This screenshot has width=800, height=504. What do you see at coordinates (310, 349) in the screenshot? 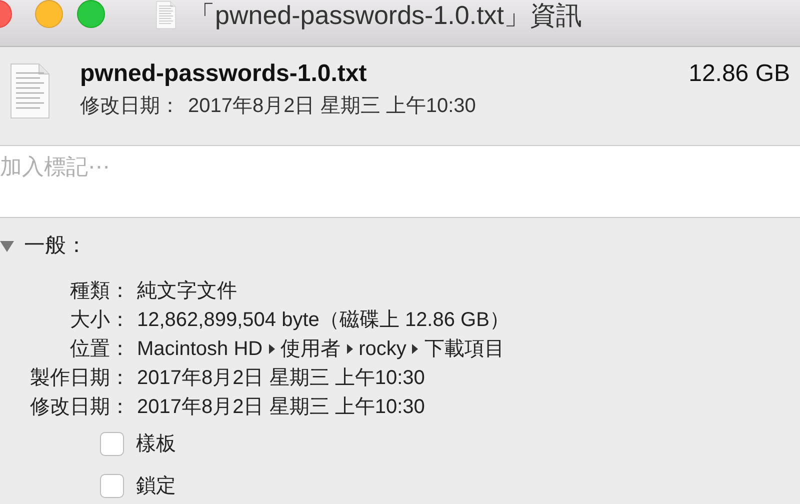
I see `folder-name: 使用者` at bounding box center [310, 349].